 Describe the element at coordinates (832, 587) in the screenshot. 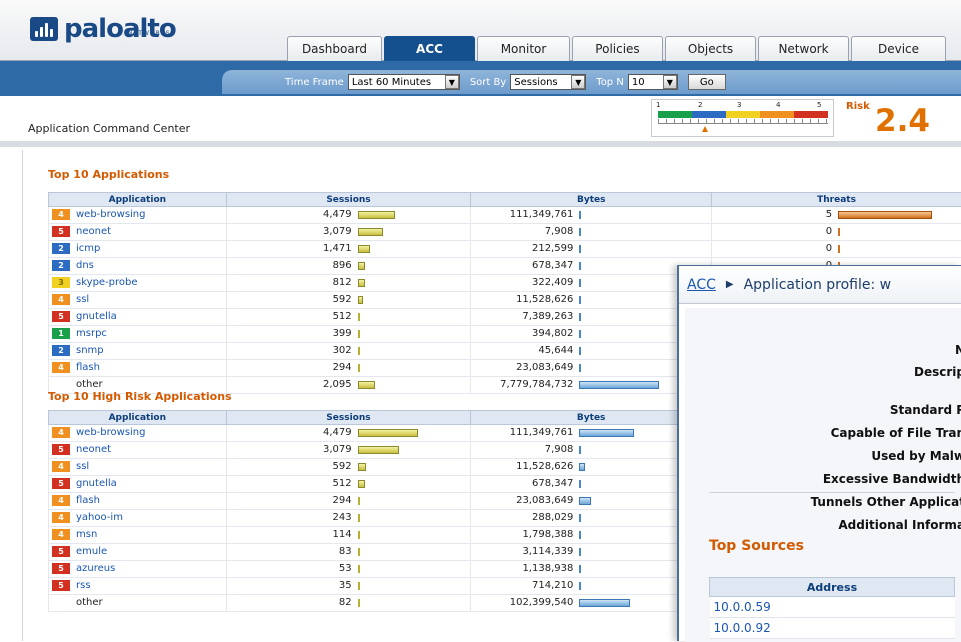

I see `col-address: Address` at that location.